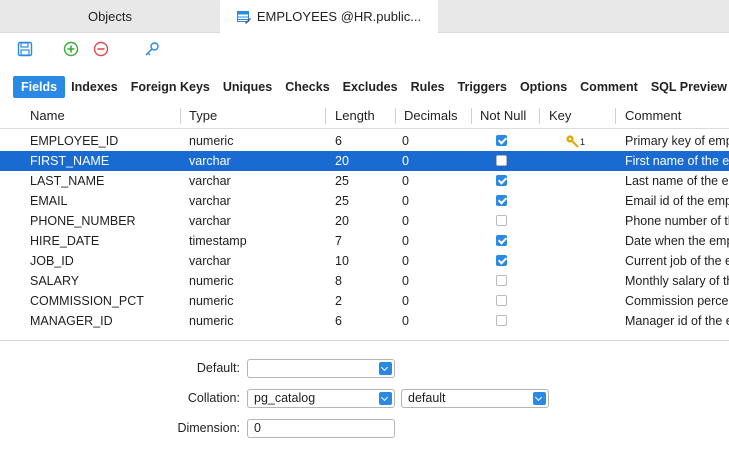  What do you see at coordinates (503, 116) in the screenshot?
I see `header-not-null: Not Null` at bounding box center [503, 116].